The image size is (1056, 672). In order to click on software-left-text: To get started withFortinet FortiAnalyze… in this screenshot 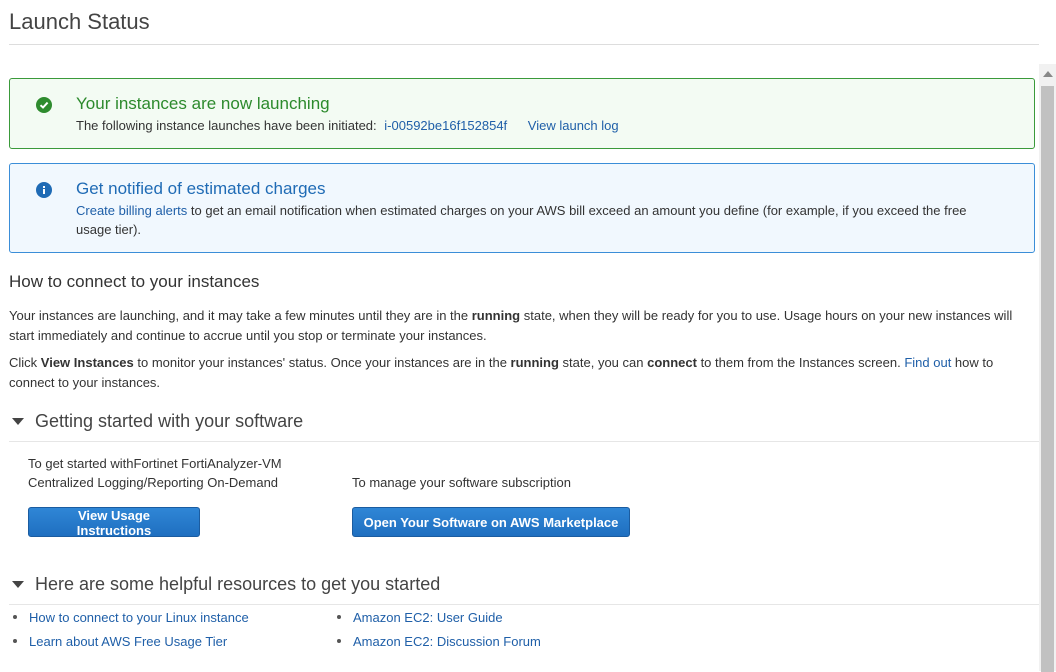, I will do `click(155, 473)`.